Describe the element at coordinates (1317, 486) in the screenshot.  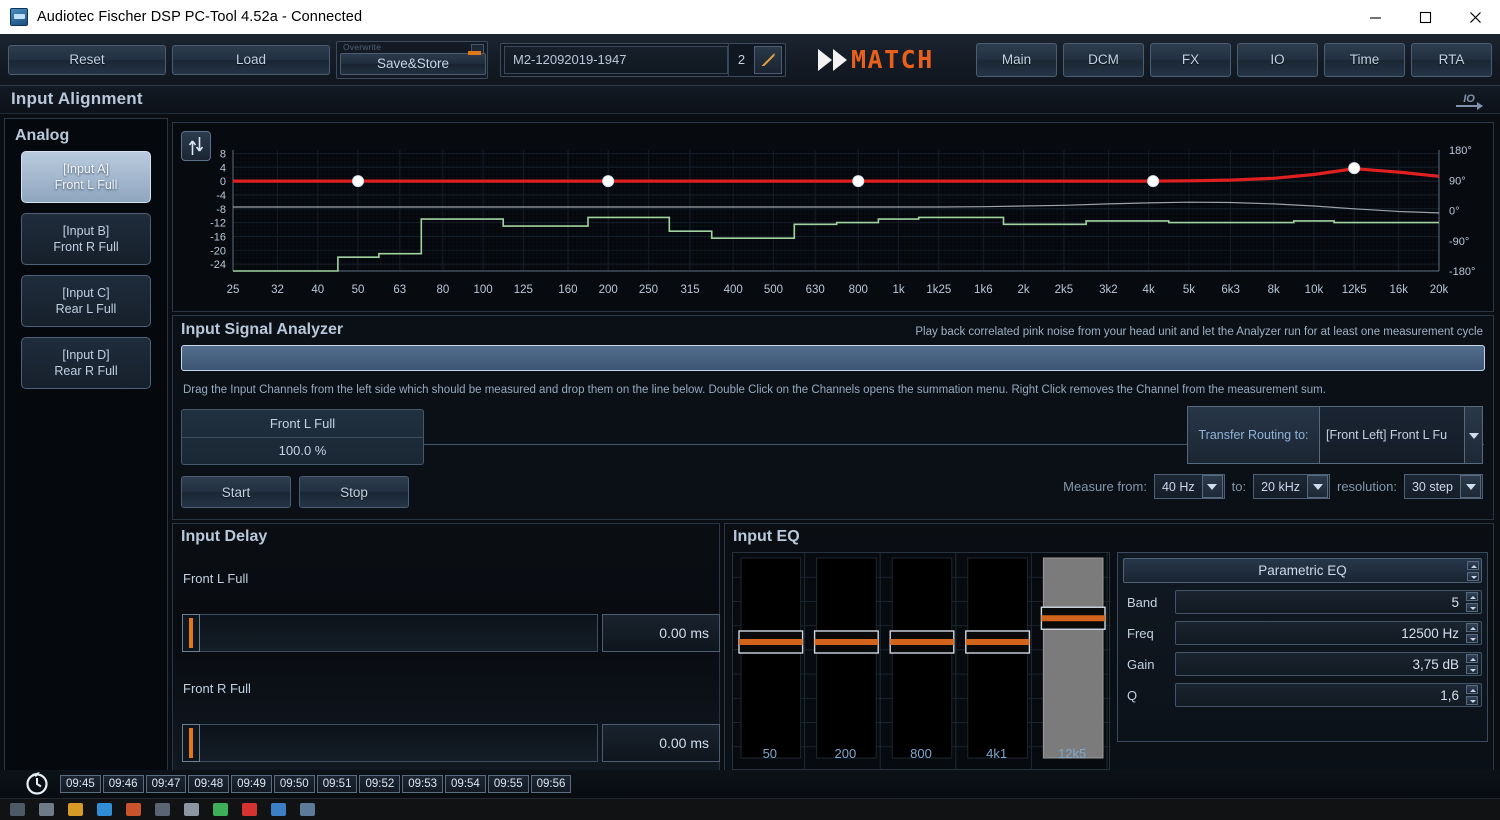
I see `measure-to-arrow-icon` at that location.